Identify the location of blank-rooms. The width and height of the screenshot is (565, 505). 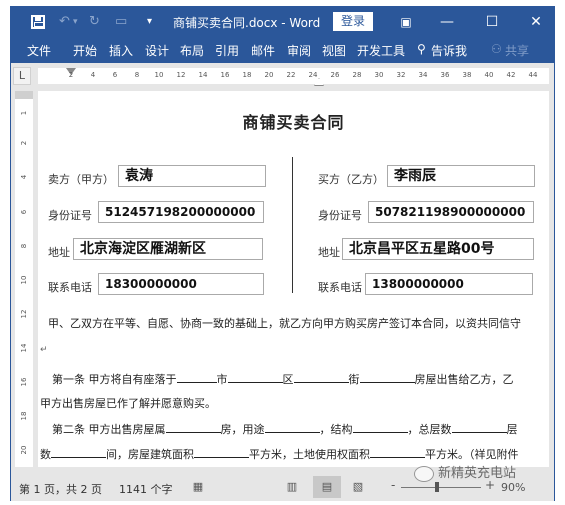
(78, 453).